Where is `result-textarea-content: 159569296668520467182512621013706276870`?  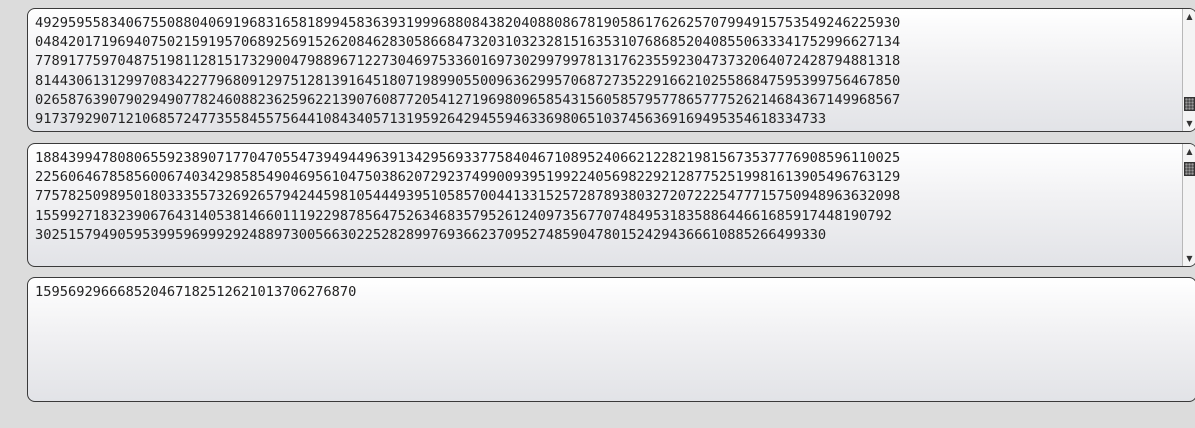 result-textarea-content: 159569296668520467182512621013706276870 is located at coordinates (602, 292).